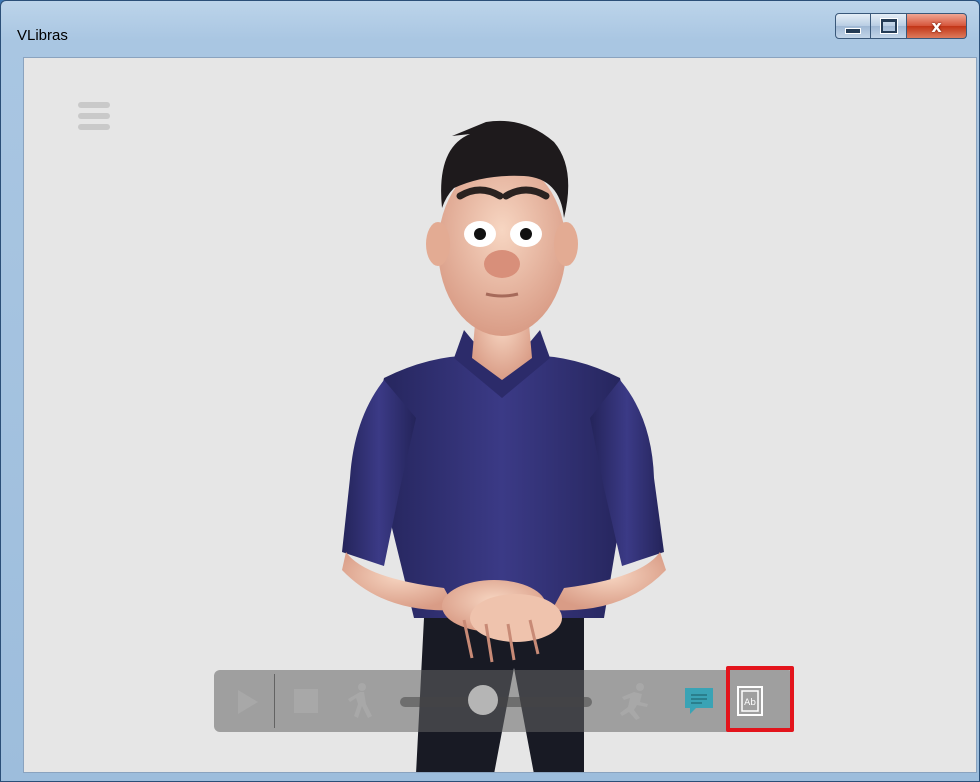  I want to click on running-person-icon, so click(634, 701).